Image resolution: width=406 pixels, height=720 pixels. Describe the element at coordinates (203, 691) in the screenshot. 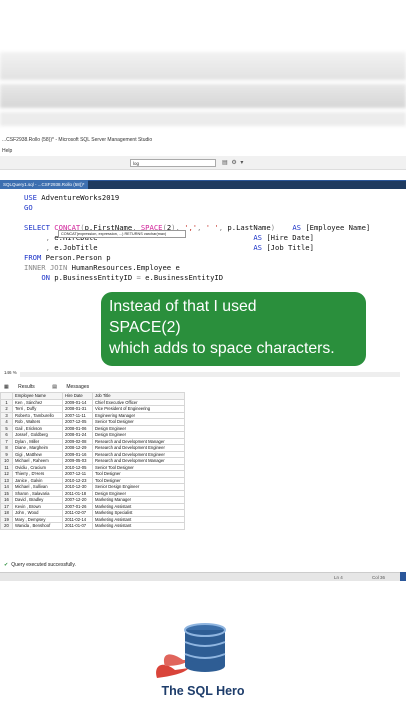

I see `brand-name: The SQL Hero` at that location.